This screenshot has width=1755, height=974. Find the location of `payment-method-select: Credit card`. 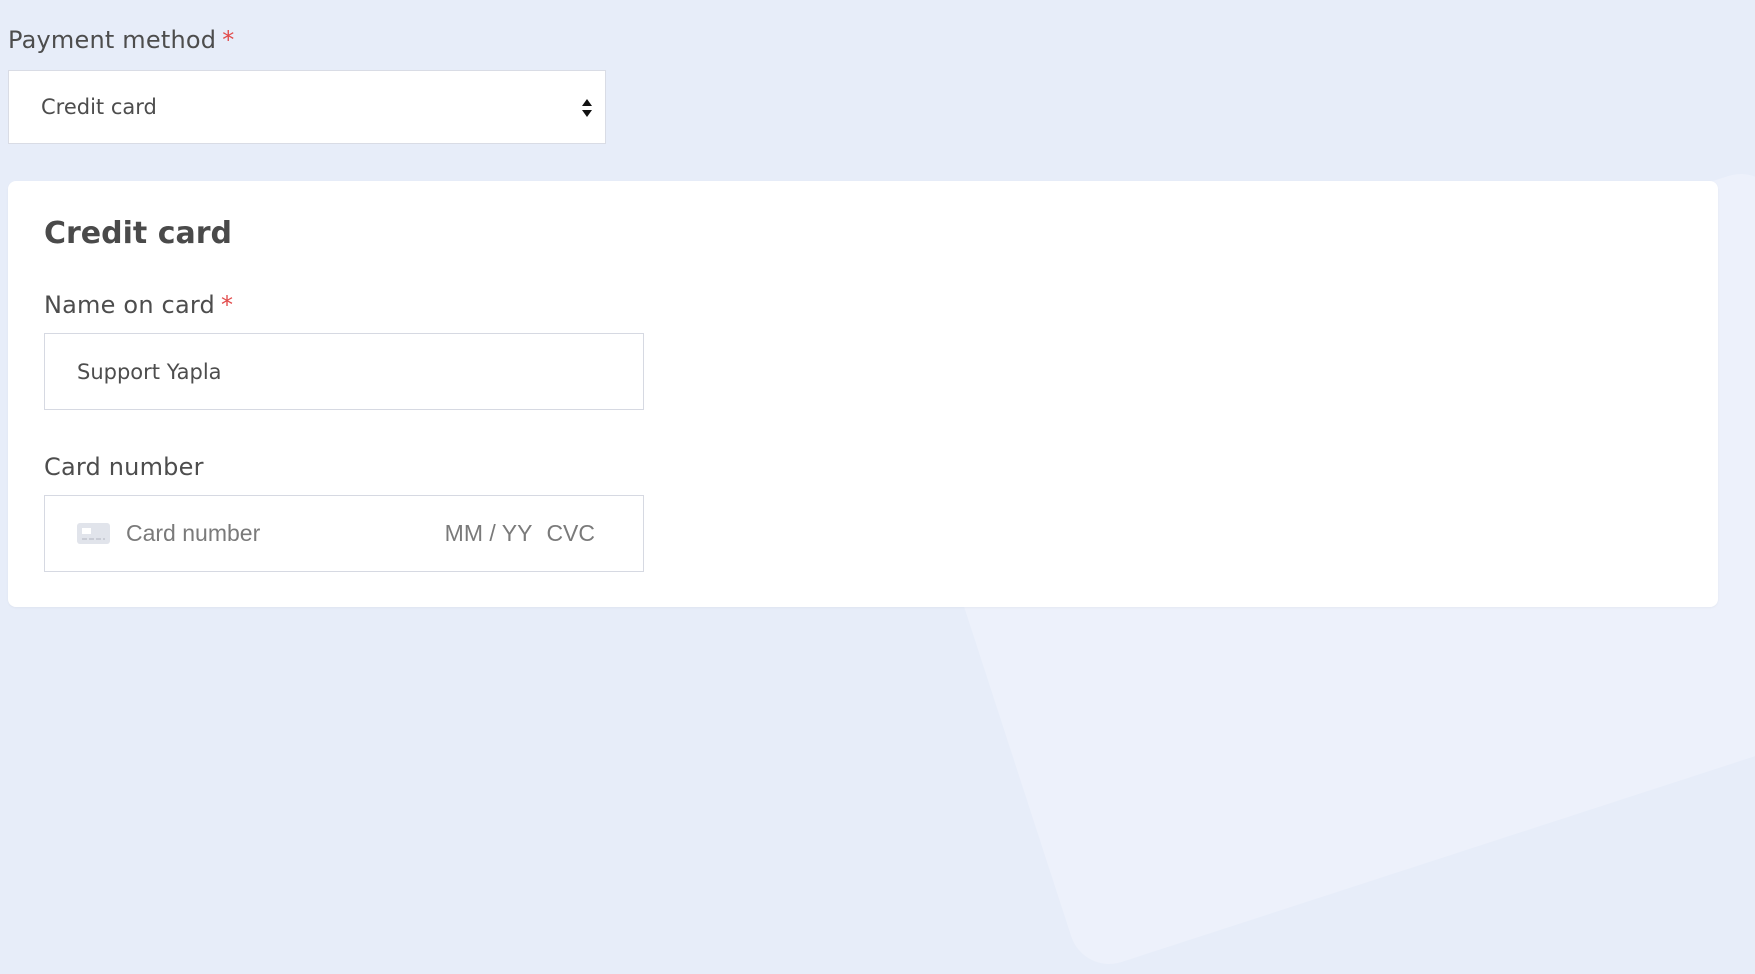

payment-method-select: Credit card is located at coordinates (307, 107).